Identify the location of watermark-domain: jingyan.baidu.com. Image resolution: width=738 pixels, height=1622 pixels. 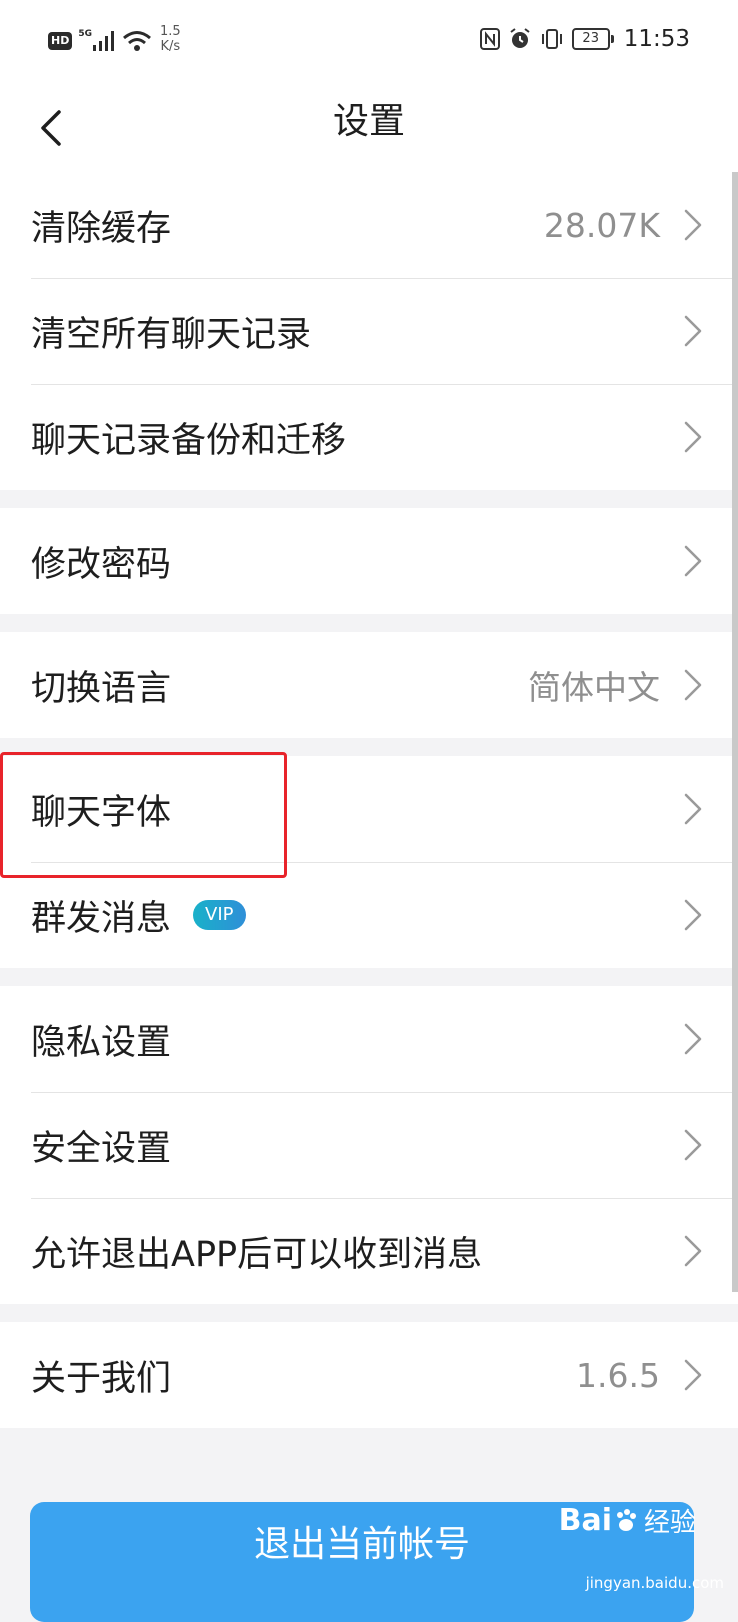
(654, 1583).